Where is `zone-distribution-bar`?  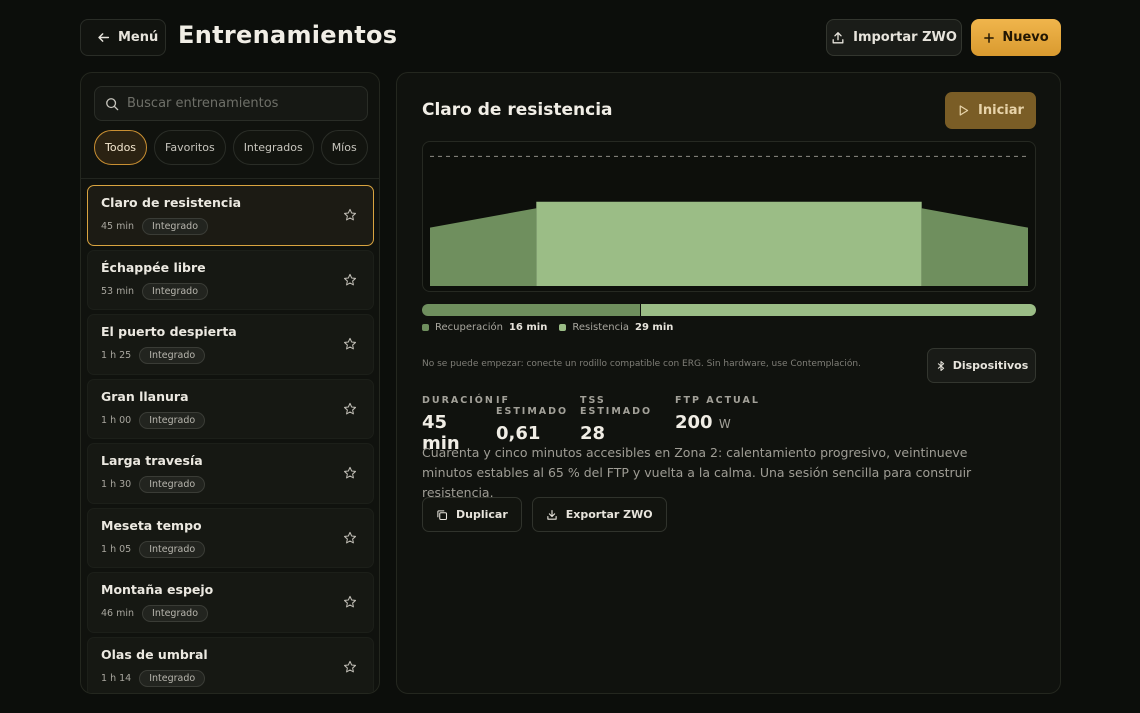 zone-distribution-bar is located at coordinates (729, 310).